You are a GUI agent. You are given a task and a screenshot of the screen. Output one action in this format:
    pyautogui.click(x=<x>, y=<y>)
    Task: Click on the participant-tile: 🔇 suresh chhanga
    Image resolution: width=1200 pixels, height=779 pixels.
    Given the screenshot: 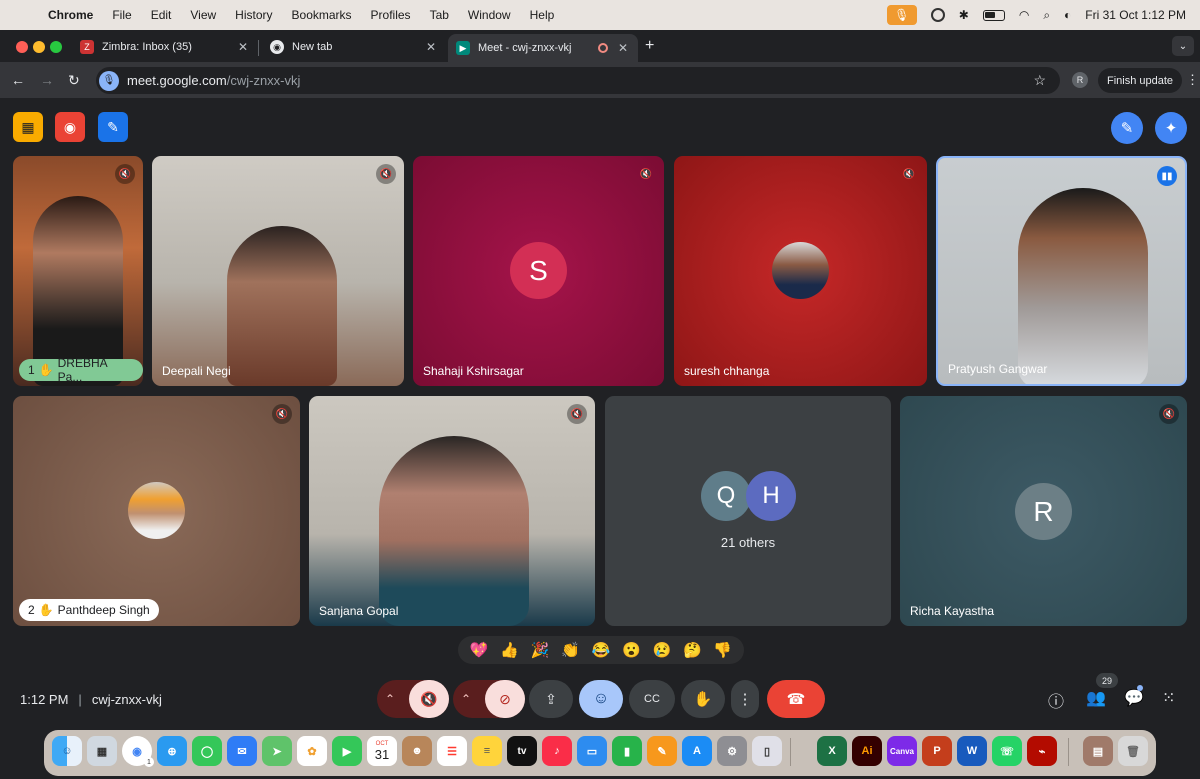 What is the action you would take?
    pyautogui.click(x=800, y=271)
    